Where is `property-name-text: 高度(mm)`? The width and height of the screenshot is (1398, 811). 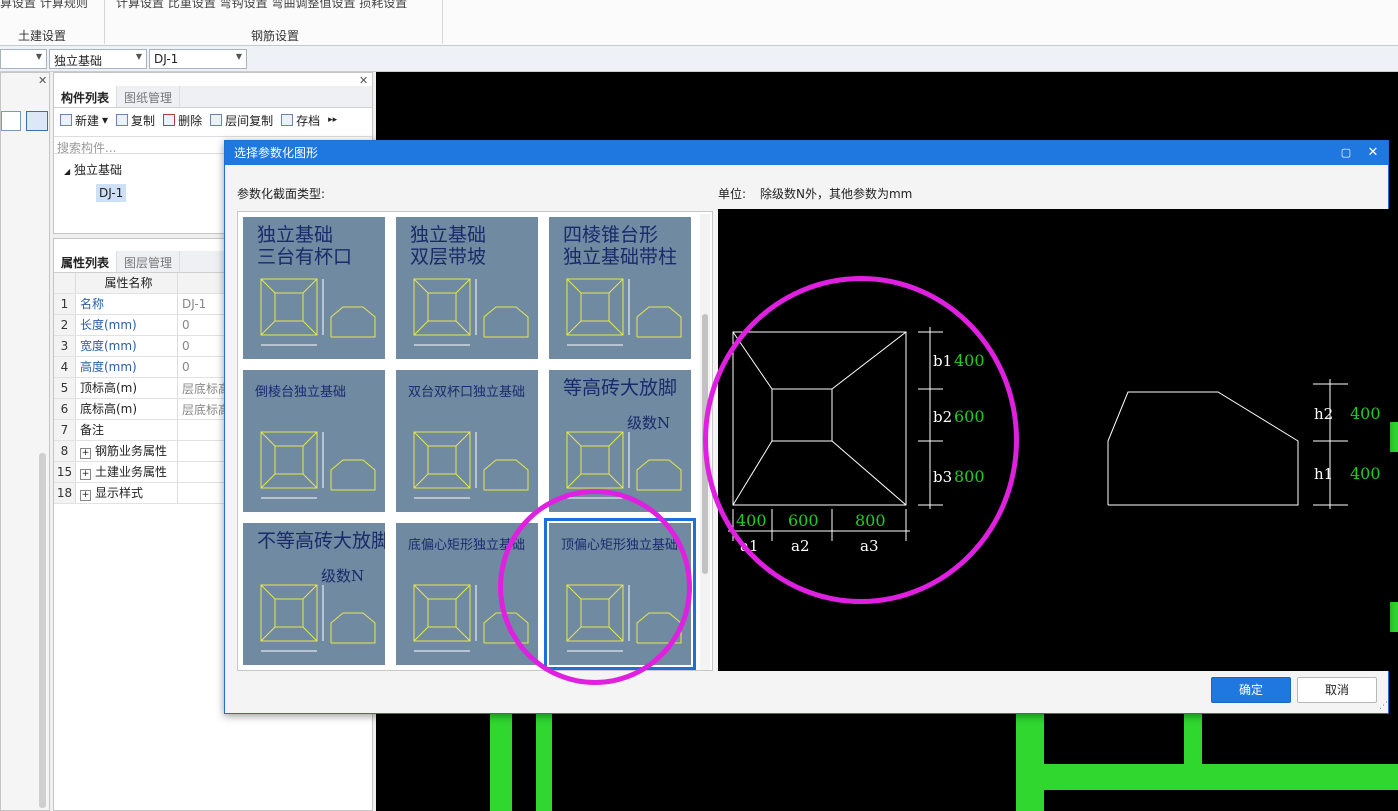
property-name-text: 高度(mm) is located at coordinates (108, 367).